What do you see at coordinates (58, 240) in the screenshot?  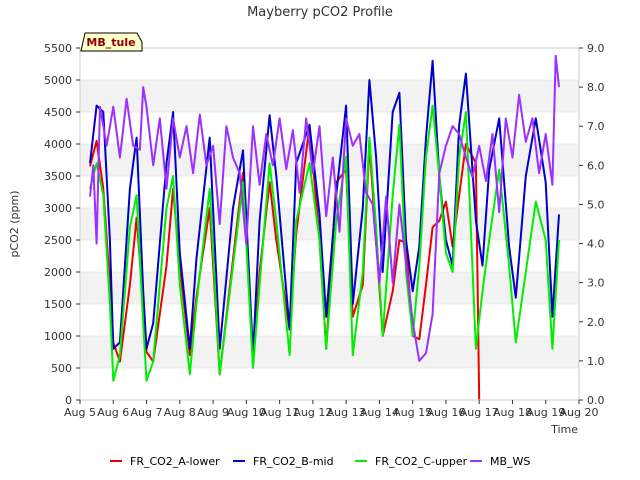 I see `y-tick-label: 2500` at bounding box center [58, 240].